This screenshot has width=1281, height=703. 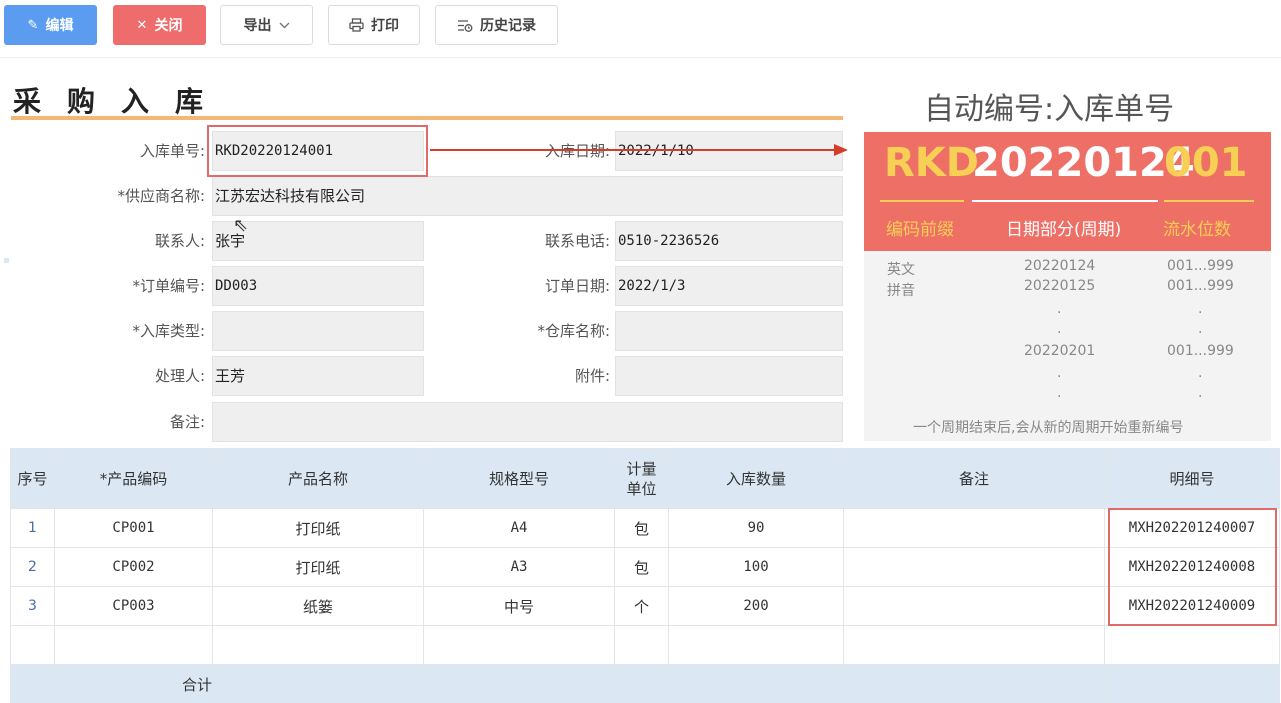 What do you see at coordinates (266, 25) in the screenshot?
I see `export-dropdown-button: 导出` at bounding box center [266, 25].